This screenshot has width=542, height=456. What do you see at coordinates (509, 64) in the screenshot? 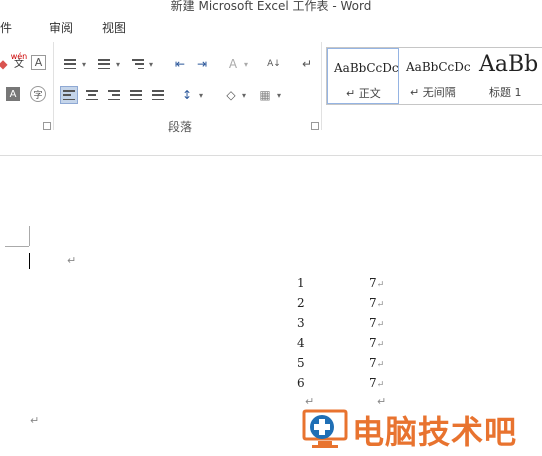
I see `style-sample: AaBb` at bounding box center [509, 64].